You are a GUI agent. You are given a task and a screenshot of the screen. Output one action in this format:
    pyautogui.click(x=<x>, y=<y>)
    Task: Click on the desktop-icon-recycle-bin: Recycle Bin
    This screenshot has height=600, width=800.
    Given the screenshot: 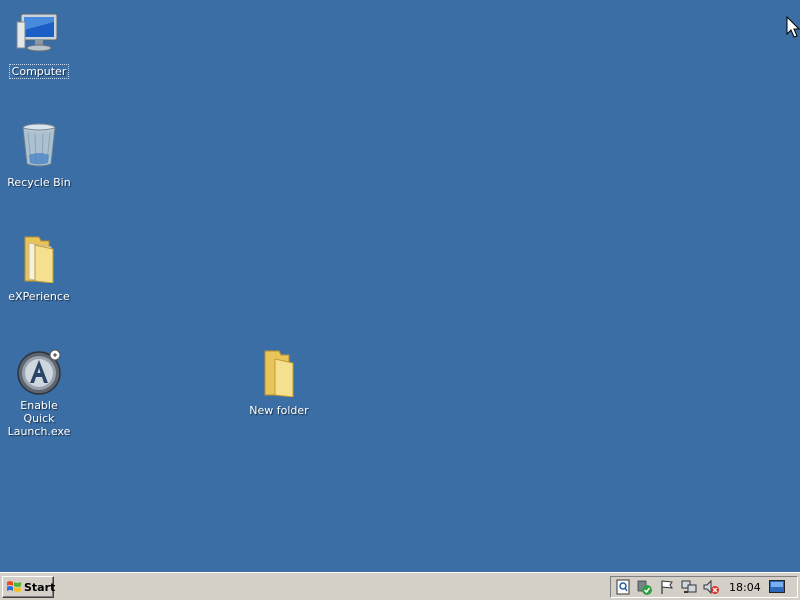 What is the action you would take?
    pyautogui.click(x=39, y=155)
    